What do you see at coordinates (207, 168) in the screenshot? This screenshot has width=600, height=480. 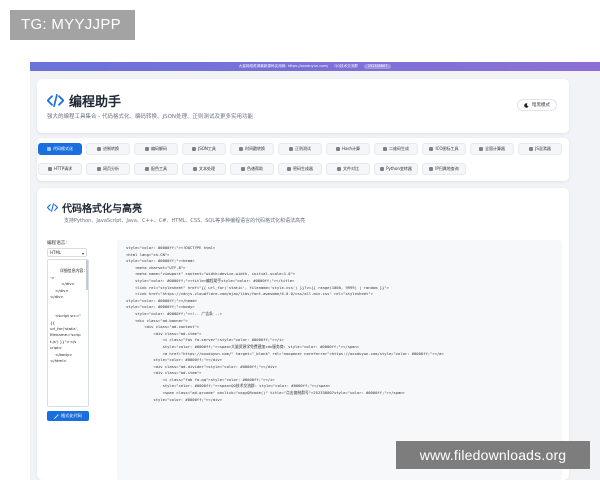 I see `tool-tab-label: 文本处理` at bounding box center [207, 168].